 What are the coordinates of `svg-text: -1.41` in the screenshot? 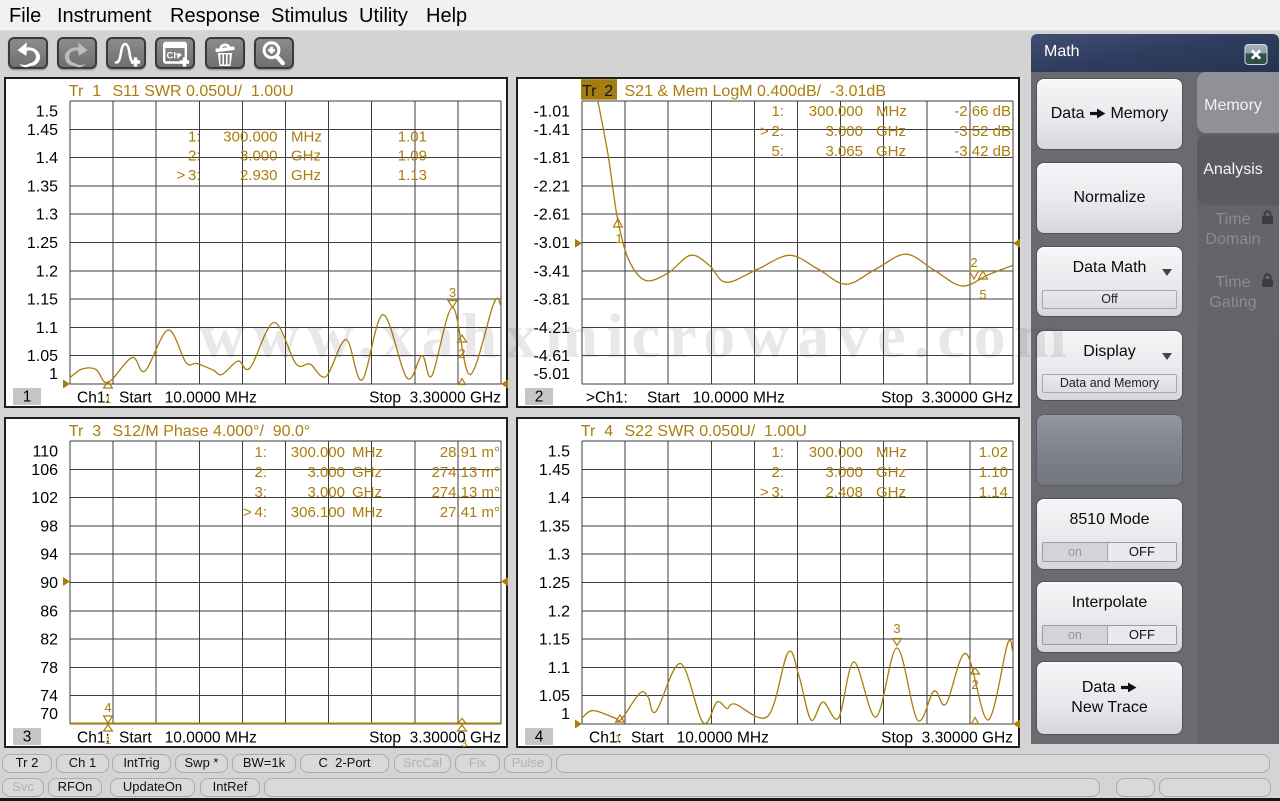 It's located at (552, 130).